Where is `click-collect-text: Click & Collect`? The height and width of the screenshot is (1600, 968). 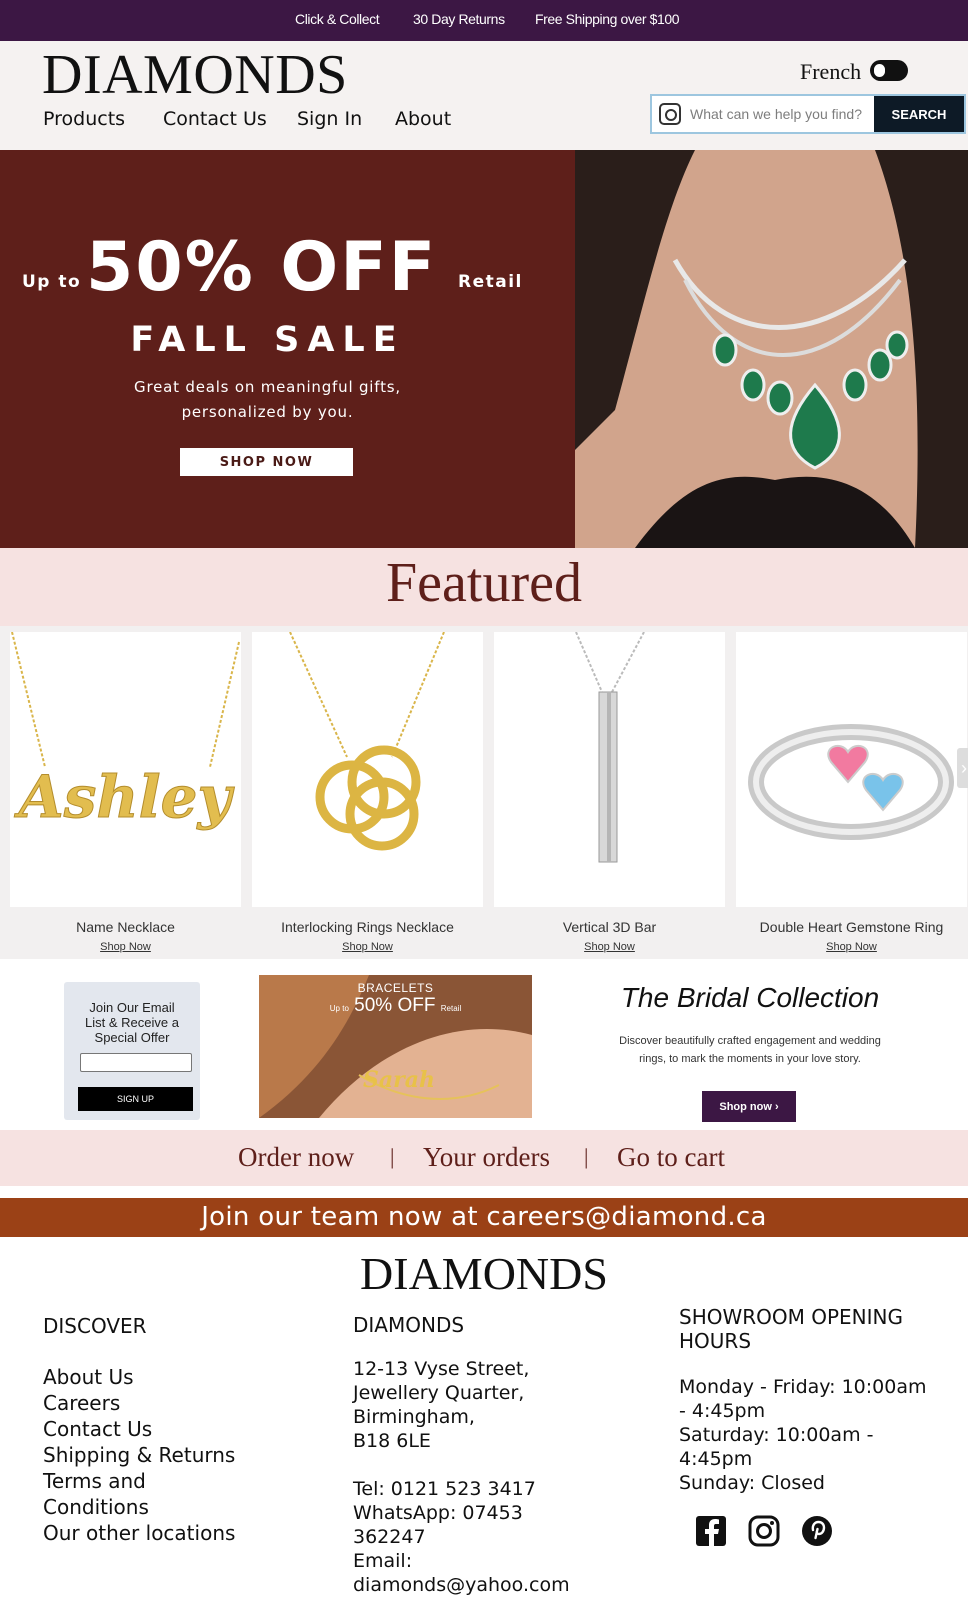 click-collect-text: Click & Collect is located at coordinates (337, 19).